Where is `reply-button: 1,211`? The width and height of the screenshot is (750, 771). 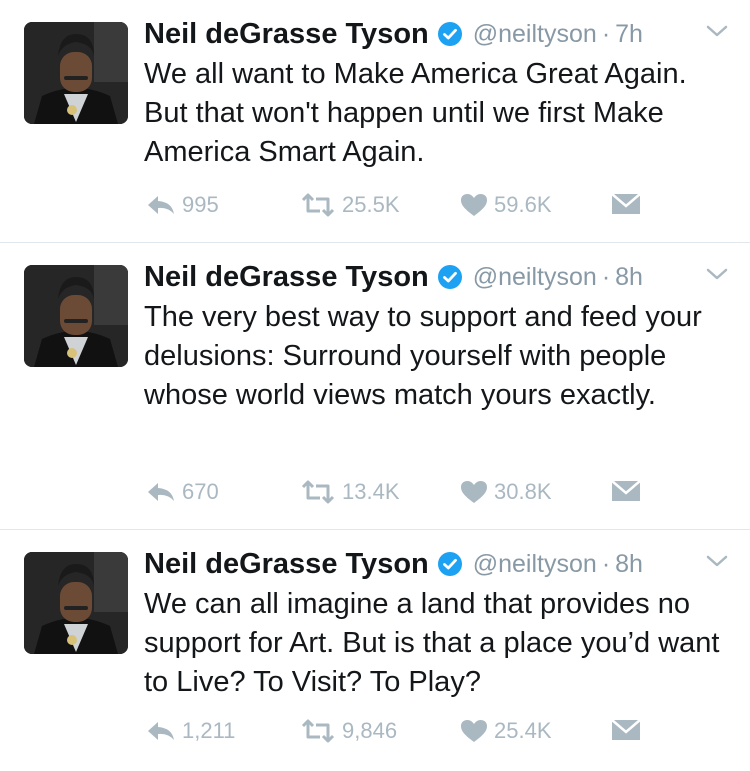 reply-button: 1,211 is located at coordinates (190, 731).